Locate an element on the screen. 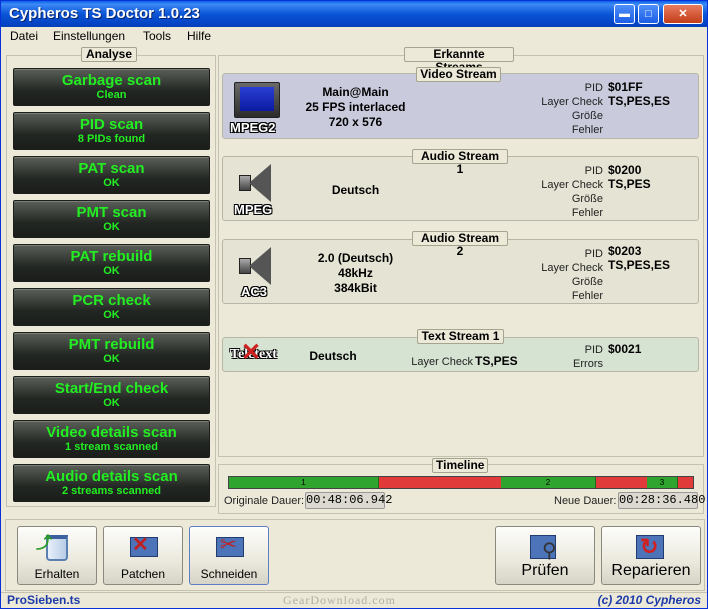 The image size is (708, 609). audio-details-scan-button: Audio details scan 2 streams scanned is located at coordinates (111, 483).